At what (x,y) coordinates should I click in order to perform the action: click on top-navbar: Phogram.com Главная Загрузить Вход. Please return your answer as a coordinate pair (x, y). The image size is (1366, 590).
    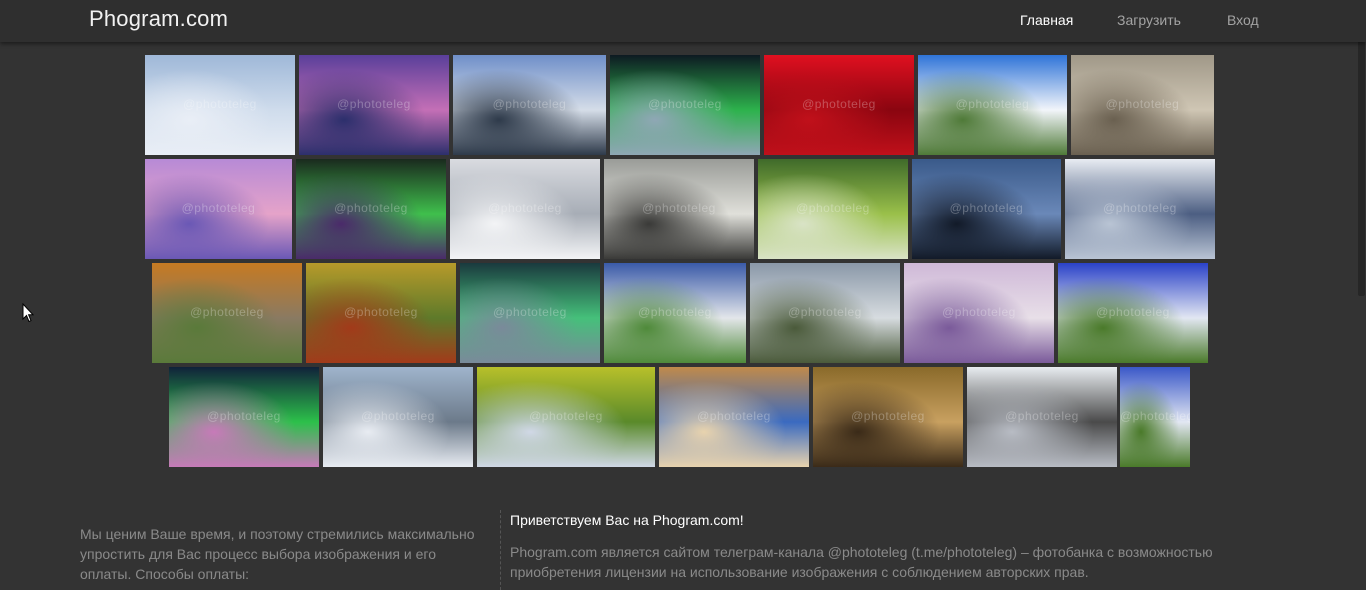
    Looking at the image, I should click on (683, 21).